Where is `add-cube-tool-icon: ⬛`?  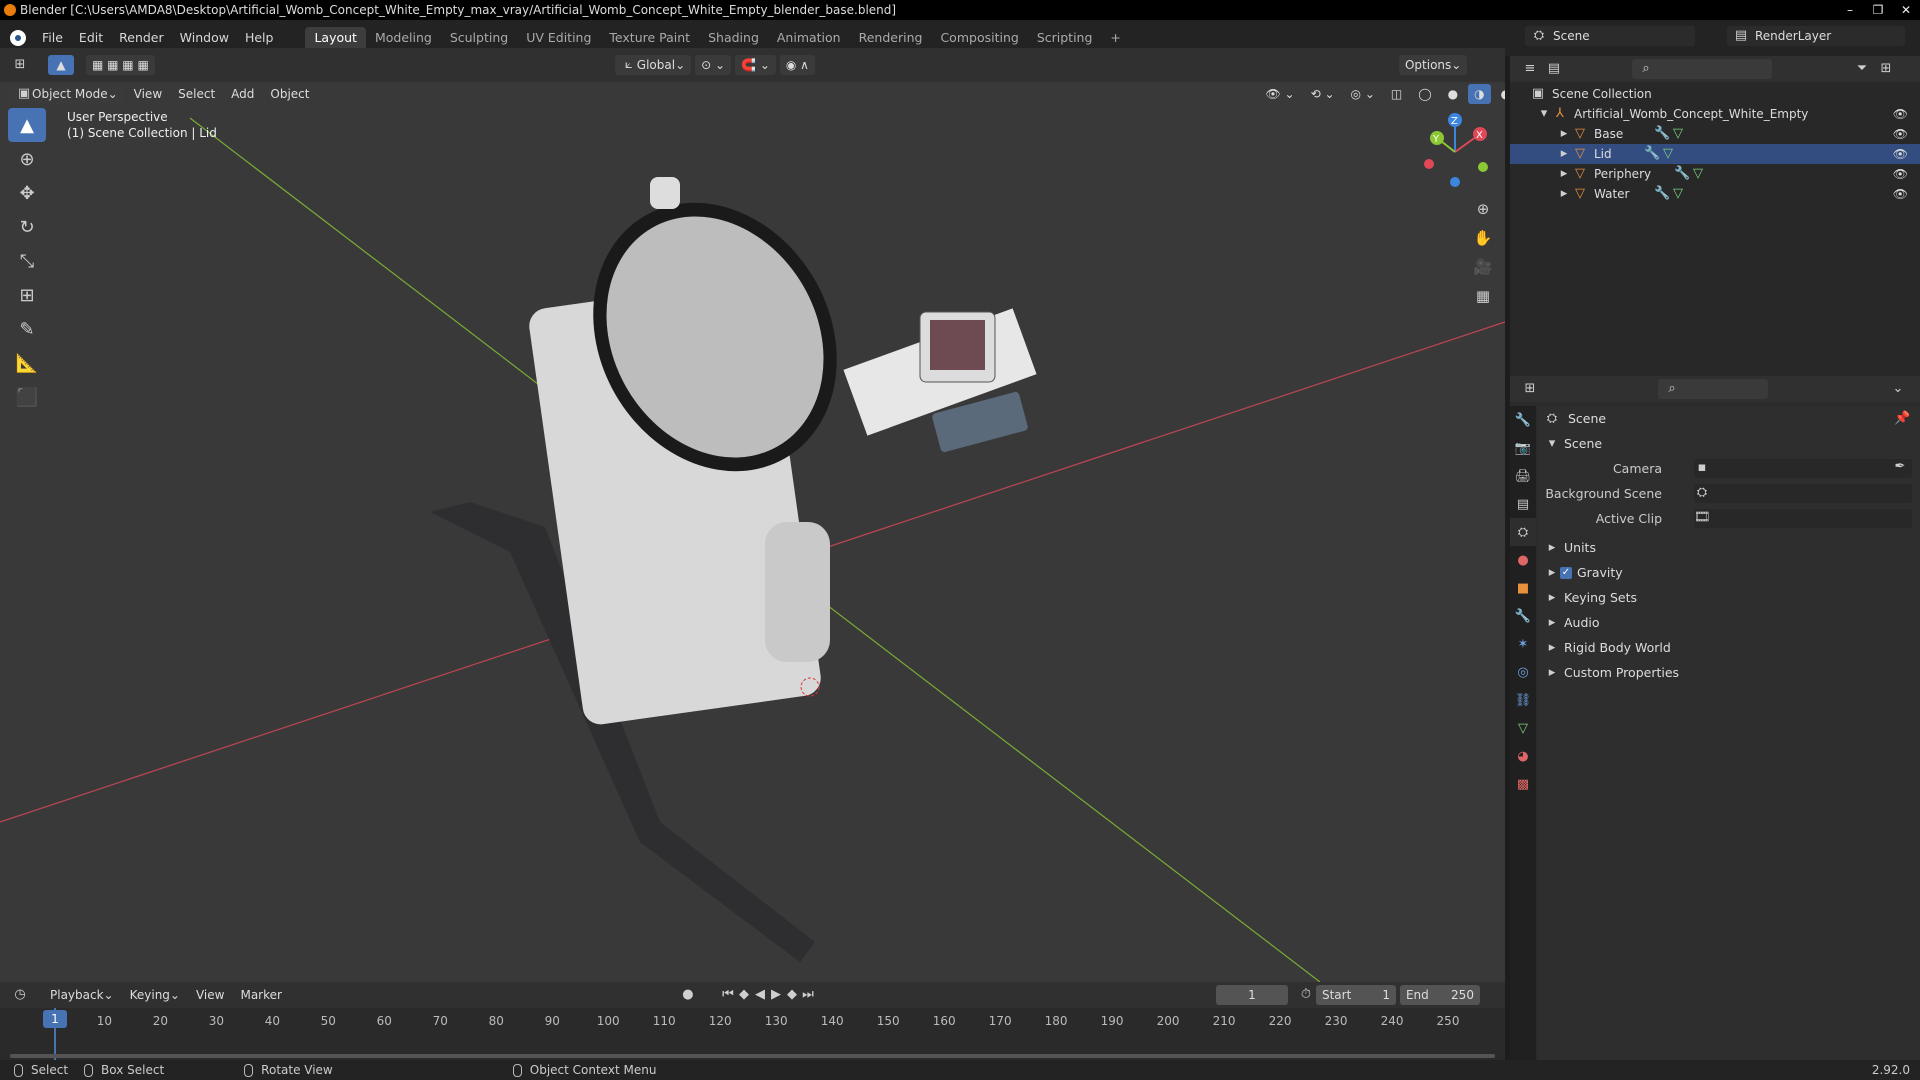
add-cube-tool-icon: ⬛ is located at coordinates (27, 397).